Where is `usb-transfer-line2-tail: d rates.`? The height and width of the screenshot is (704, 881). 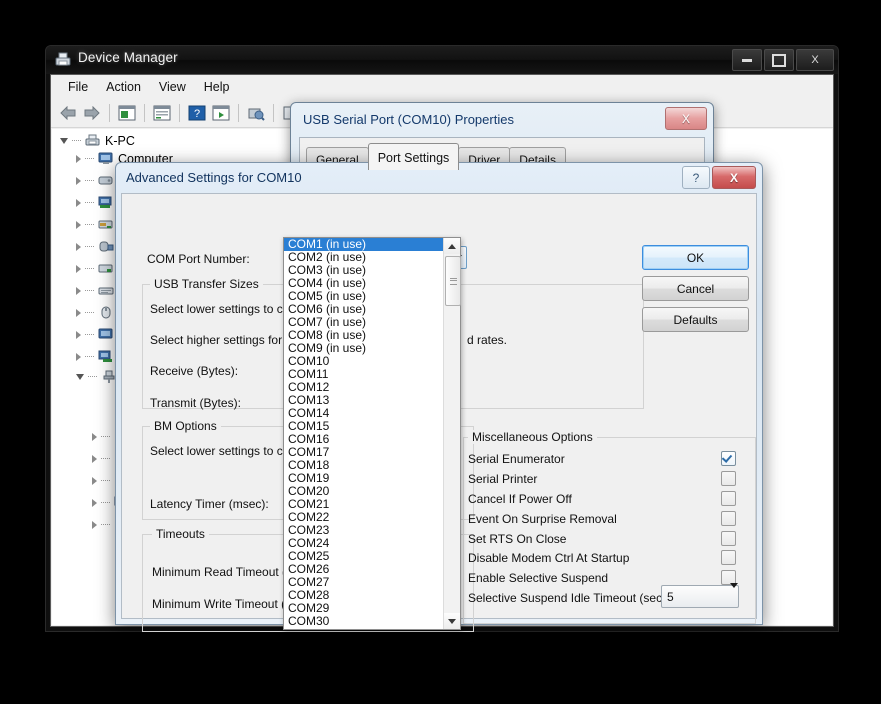 usb-transfer-line2-tail: d rates. is located at coordinates (487, 340).